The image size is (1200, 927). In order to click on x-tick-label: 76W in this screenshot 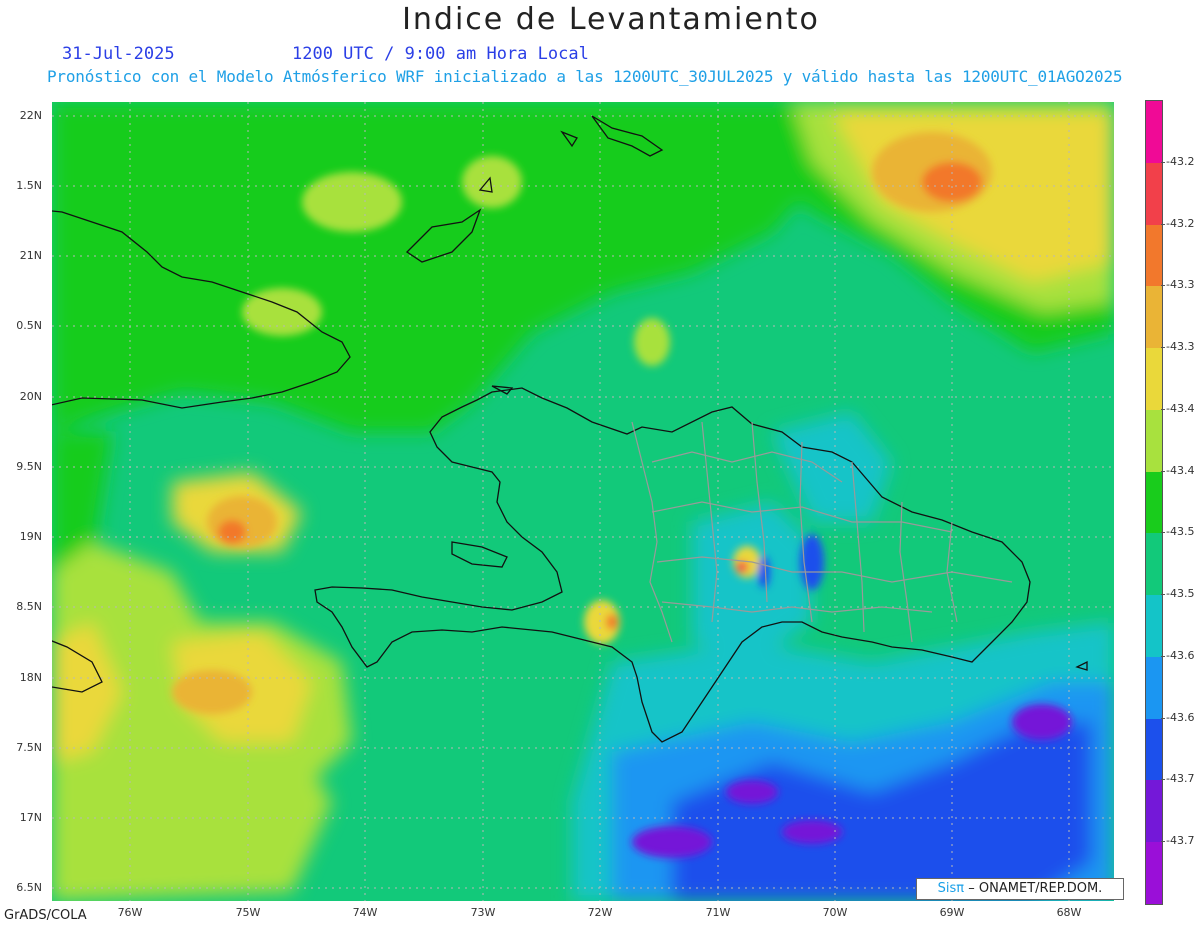, I will do `click(130, 912)`.